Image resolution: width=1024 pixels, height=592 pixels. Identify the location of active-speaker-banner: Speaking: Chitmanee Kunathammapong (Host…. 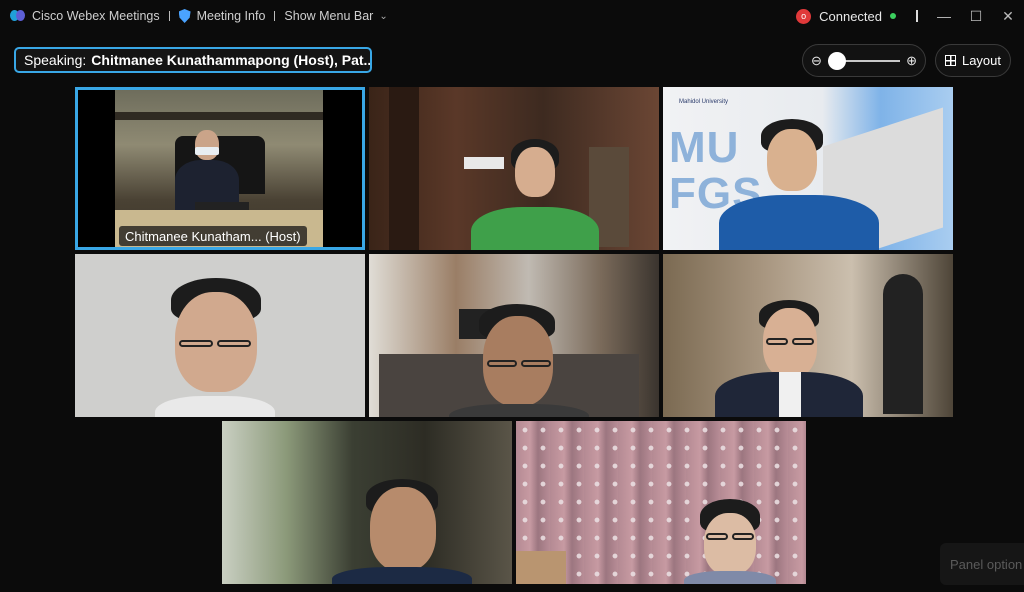
(193, 60).